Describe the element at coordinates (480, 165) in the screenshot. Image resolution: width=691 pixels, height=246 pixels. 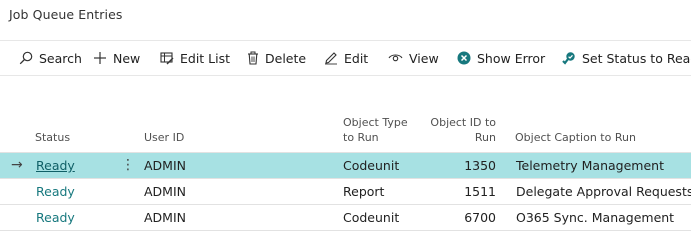
I see `object-id-cell: 1350` at that location.